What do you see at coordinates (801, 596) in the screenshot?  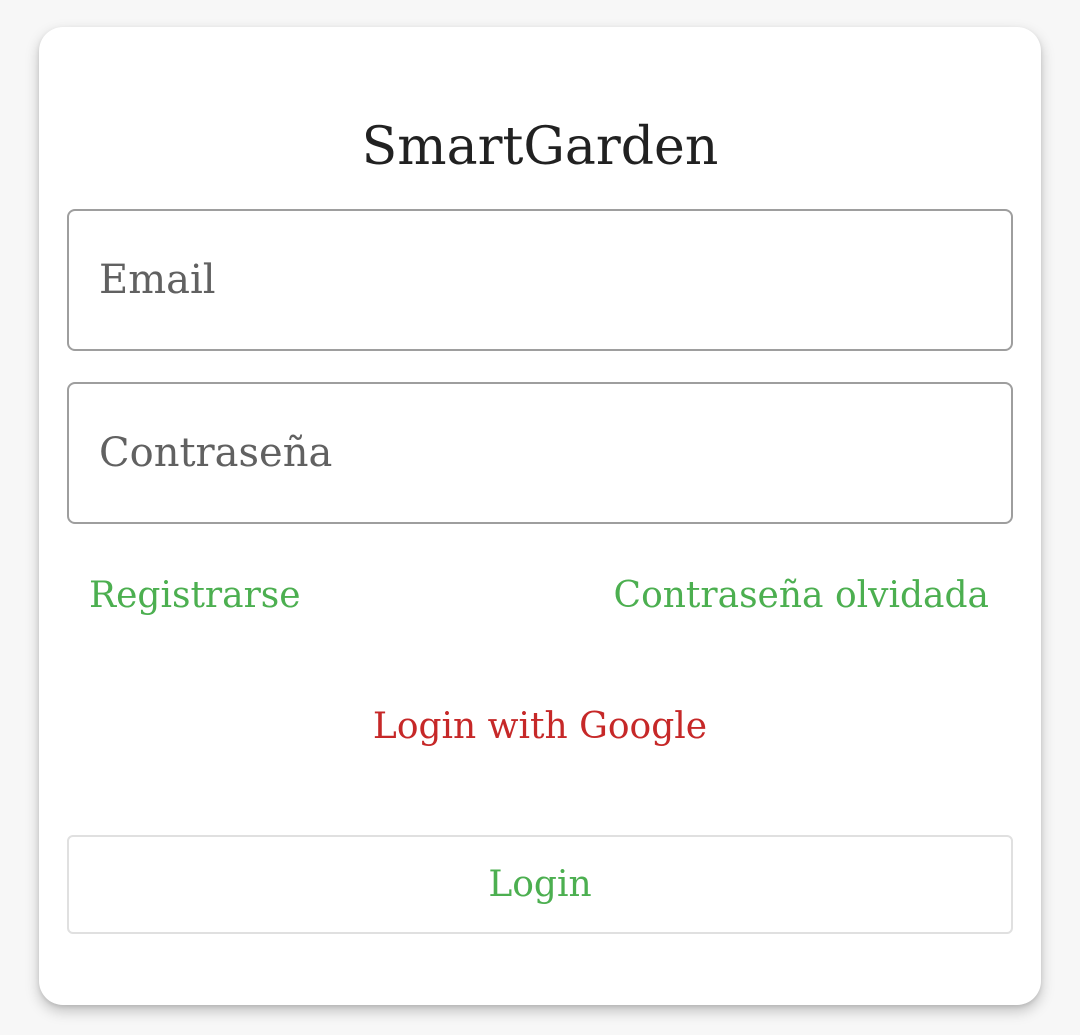 I see `forgot-password-link: Contraseña olvidada` at bounding box center [801, 596].